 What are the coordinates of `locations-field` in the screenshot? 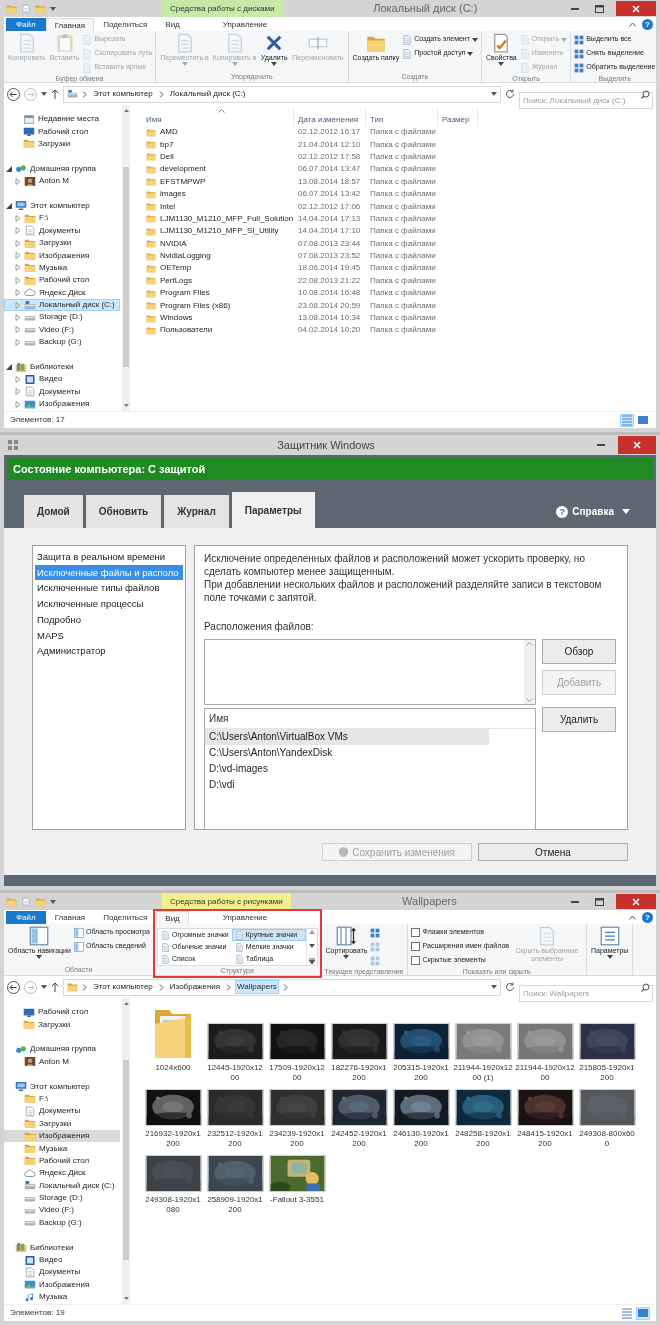 It's located at (370, 672).